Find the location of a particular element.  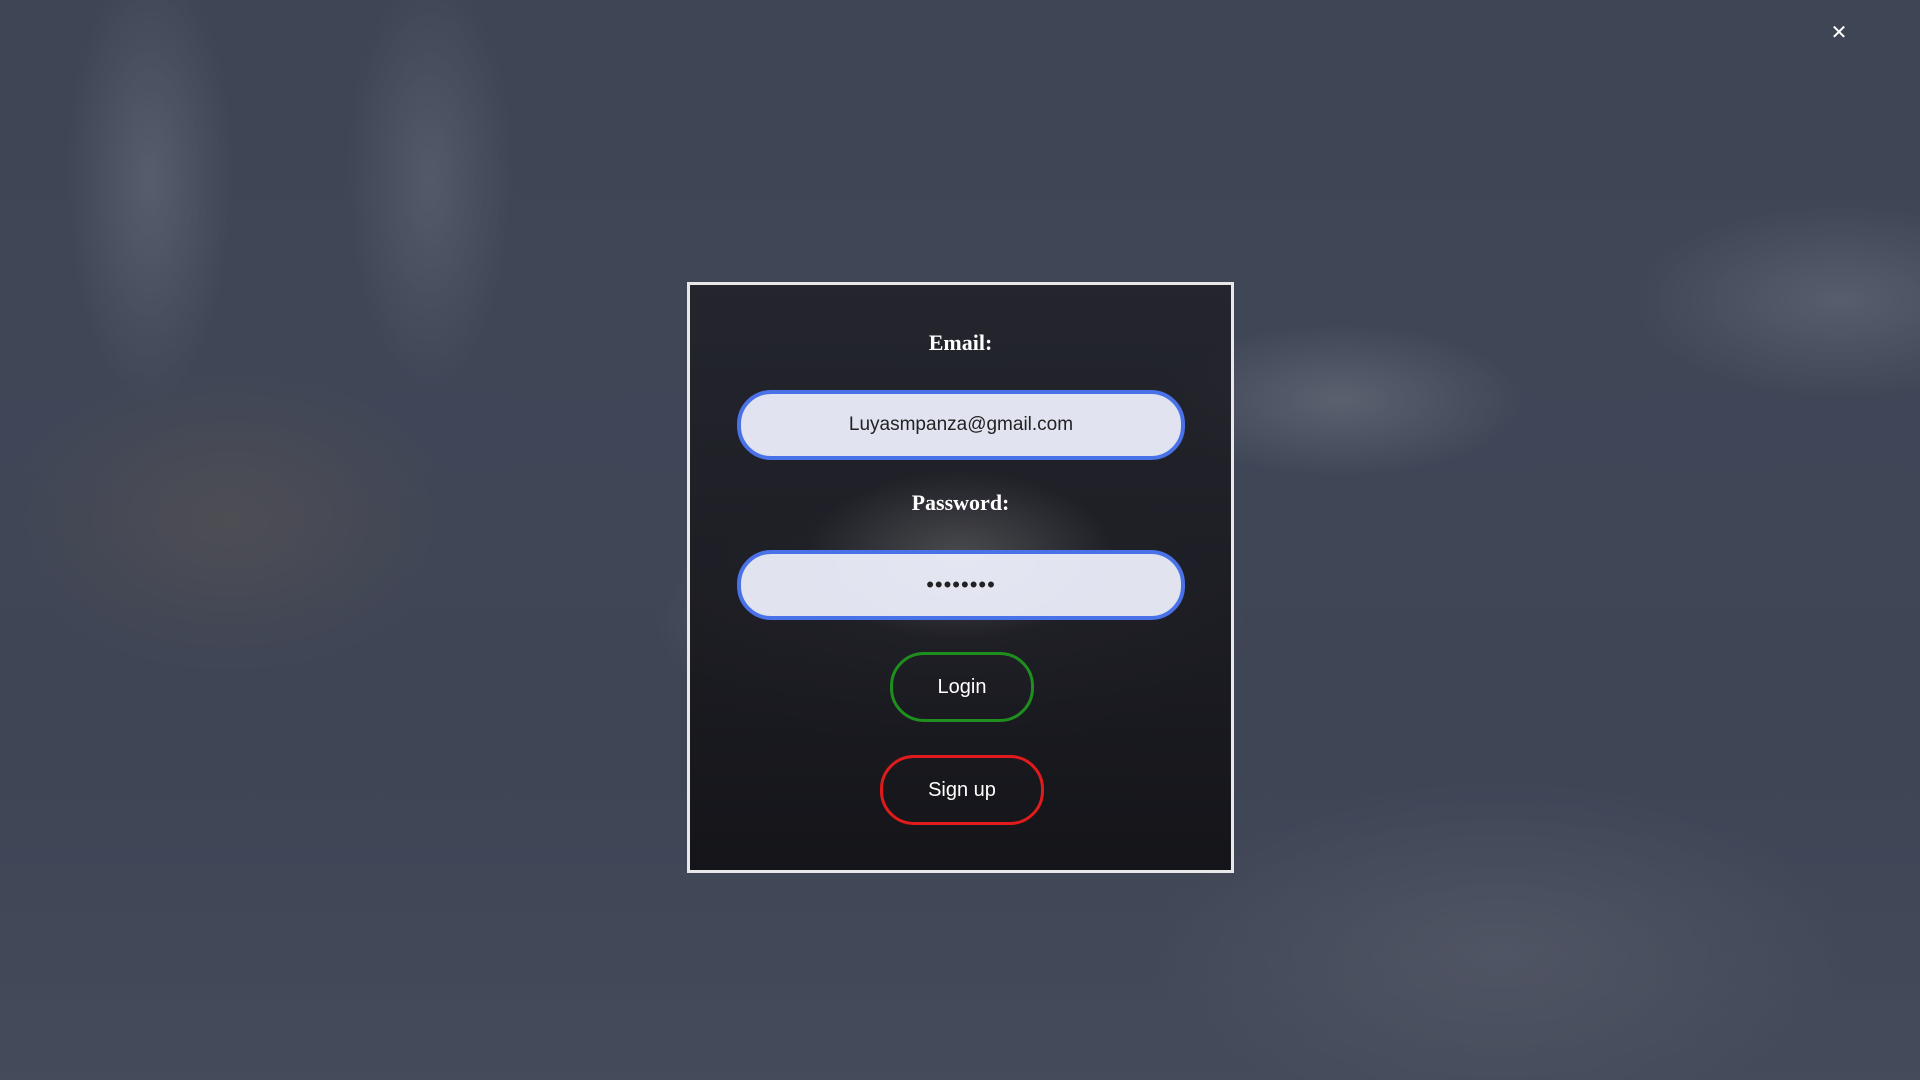

email-label: Email: is located at coordinates (960, 342).